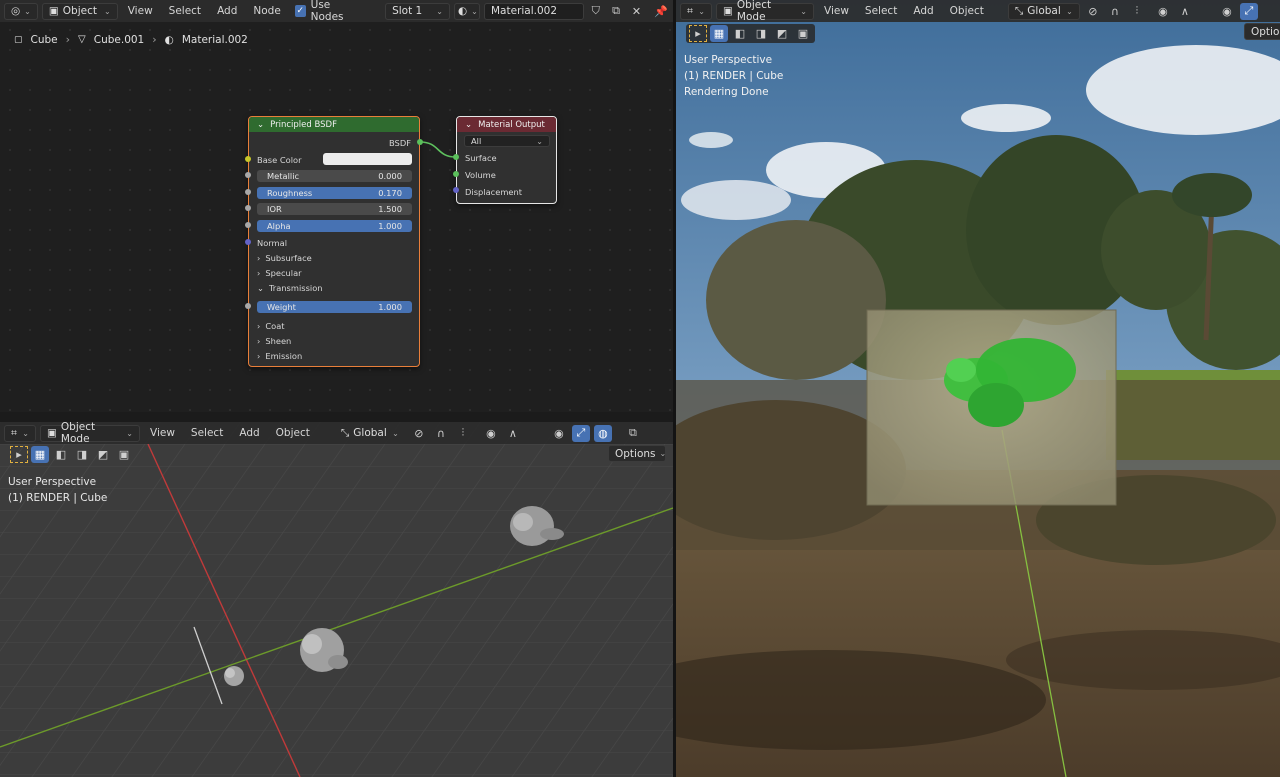  I want to click on overlays-toggle-icon: ◍, so click(602, 433).